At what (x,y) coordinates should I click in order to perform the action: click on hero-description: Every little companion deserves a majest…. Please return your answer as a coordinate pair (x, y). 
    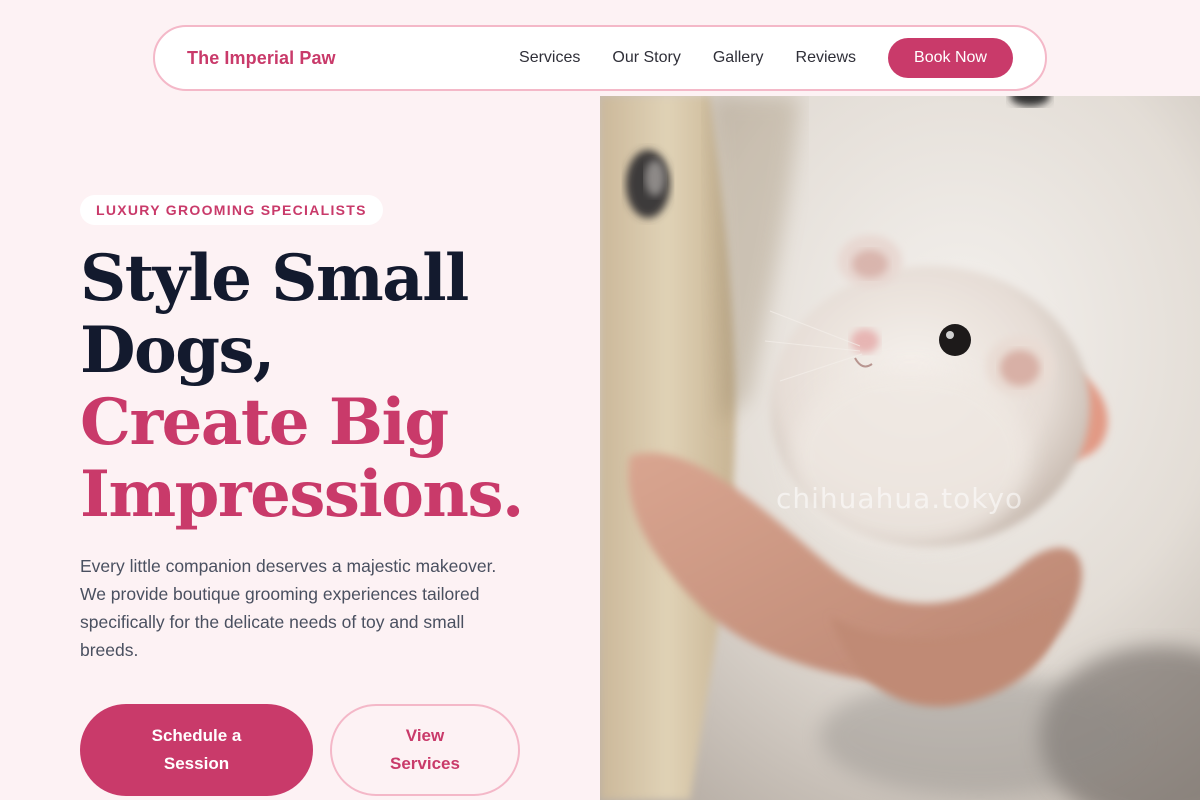
    Looking at the image, I should click on (288, 608).